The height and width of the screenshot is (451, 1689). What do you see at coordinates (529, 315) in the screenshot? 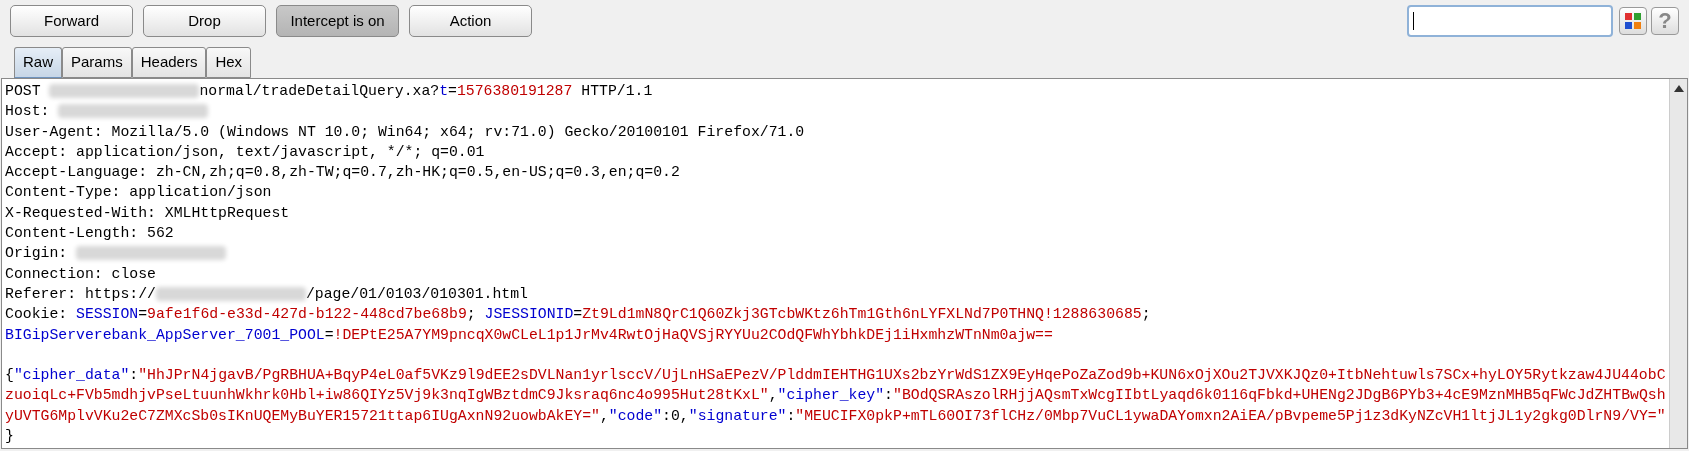
I see `param-name: JSESSIONID` at bounding box center [529, 315].